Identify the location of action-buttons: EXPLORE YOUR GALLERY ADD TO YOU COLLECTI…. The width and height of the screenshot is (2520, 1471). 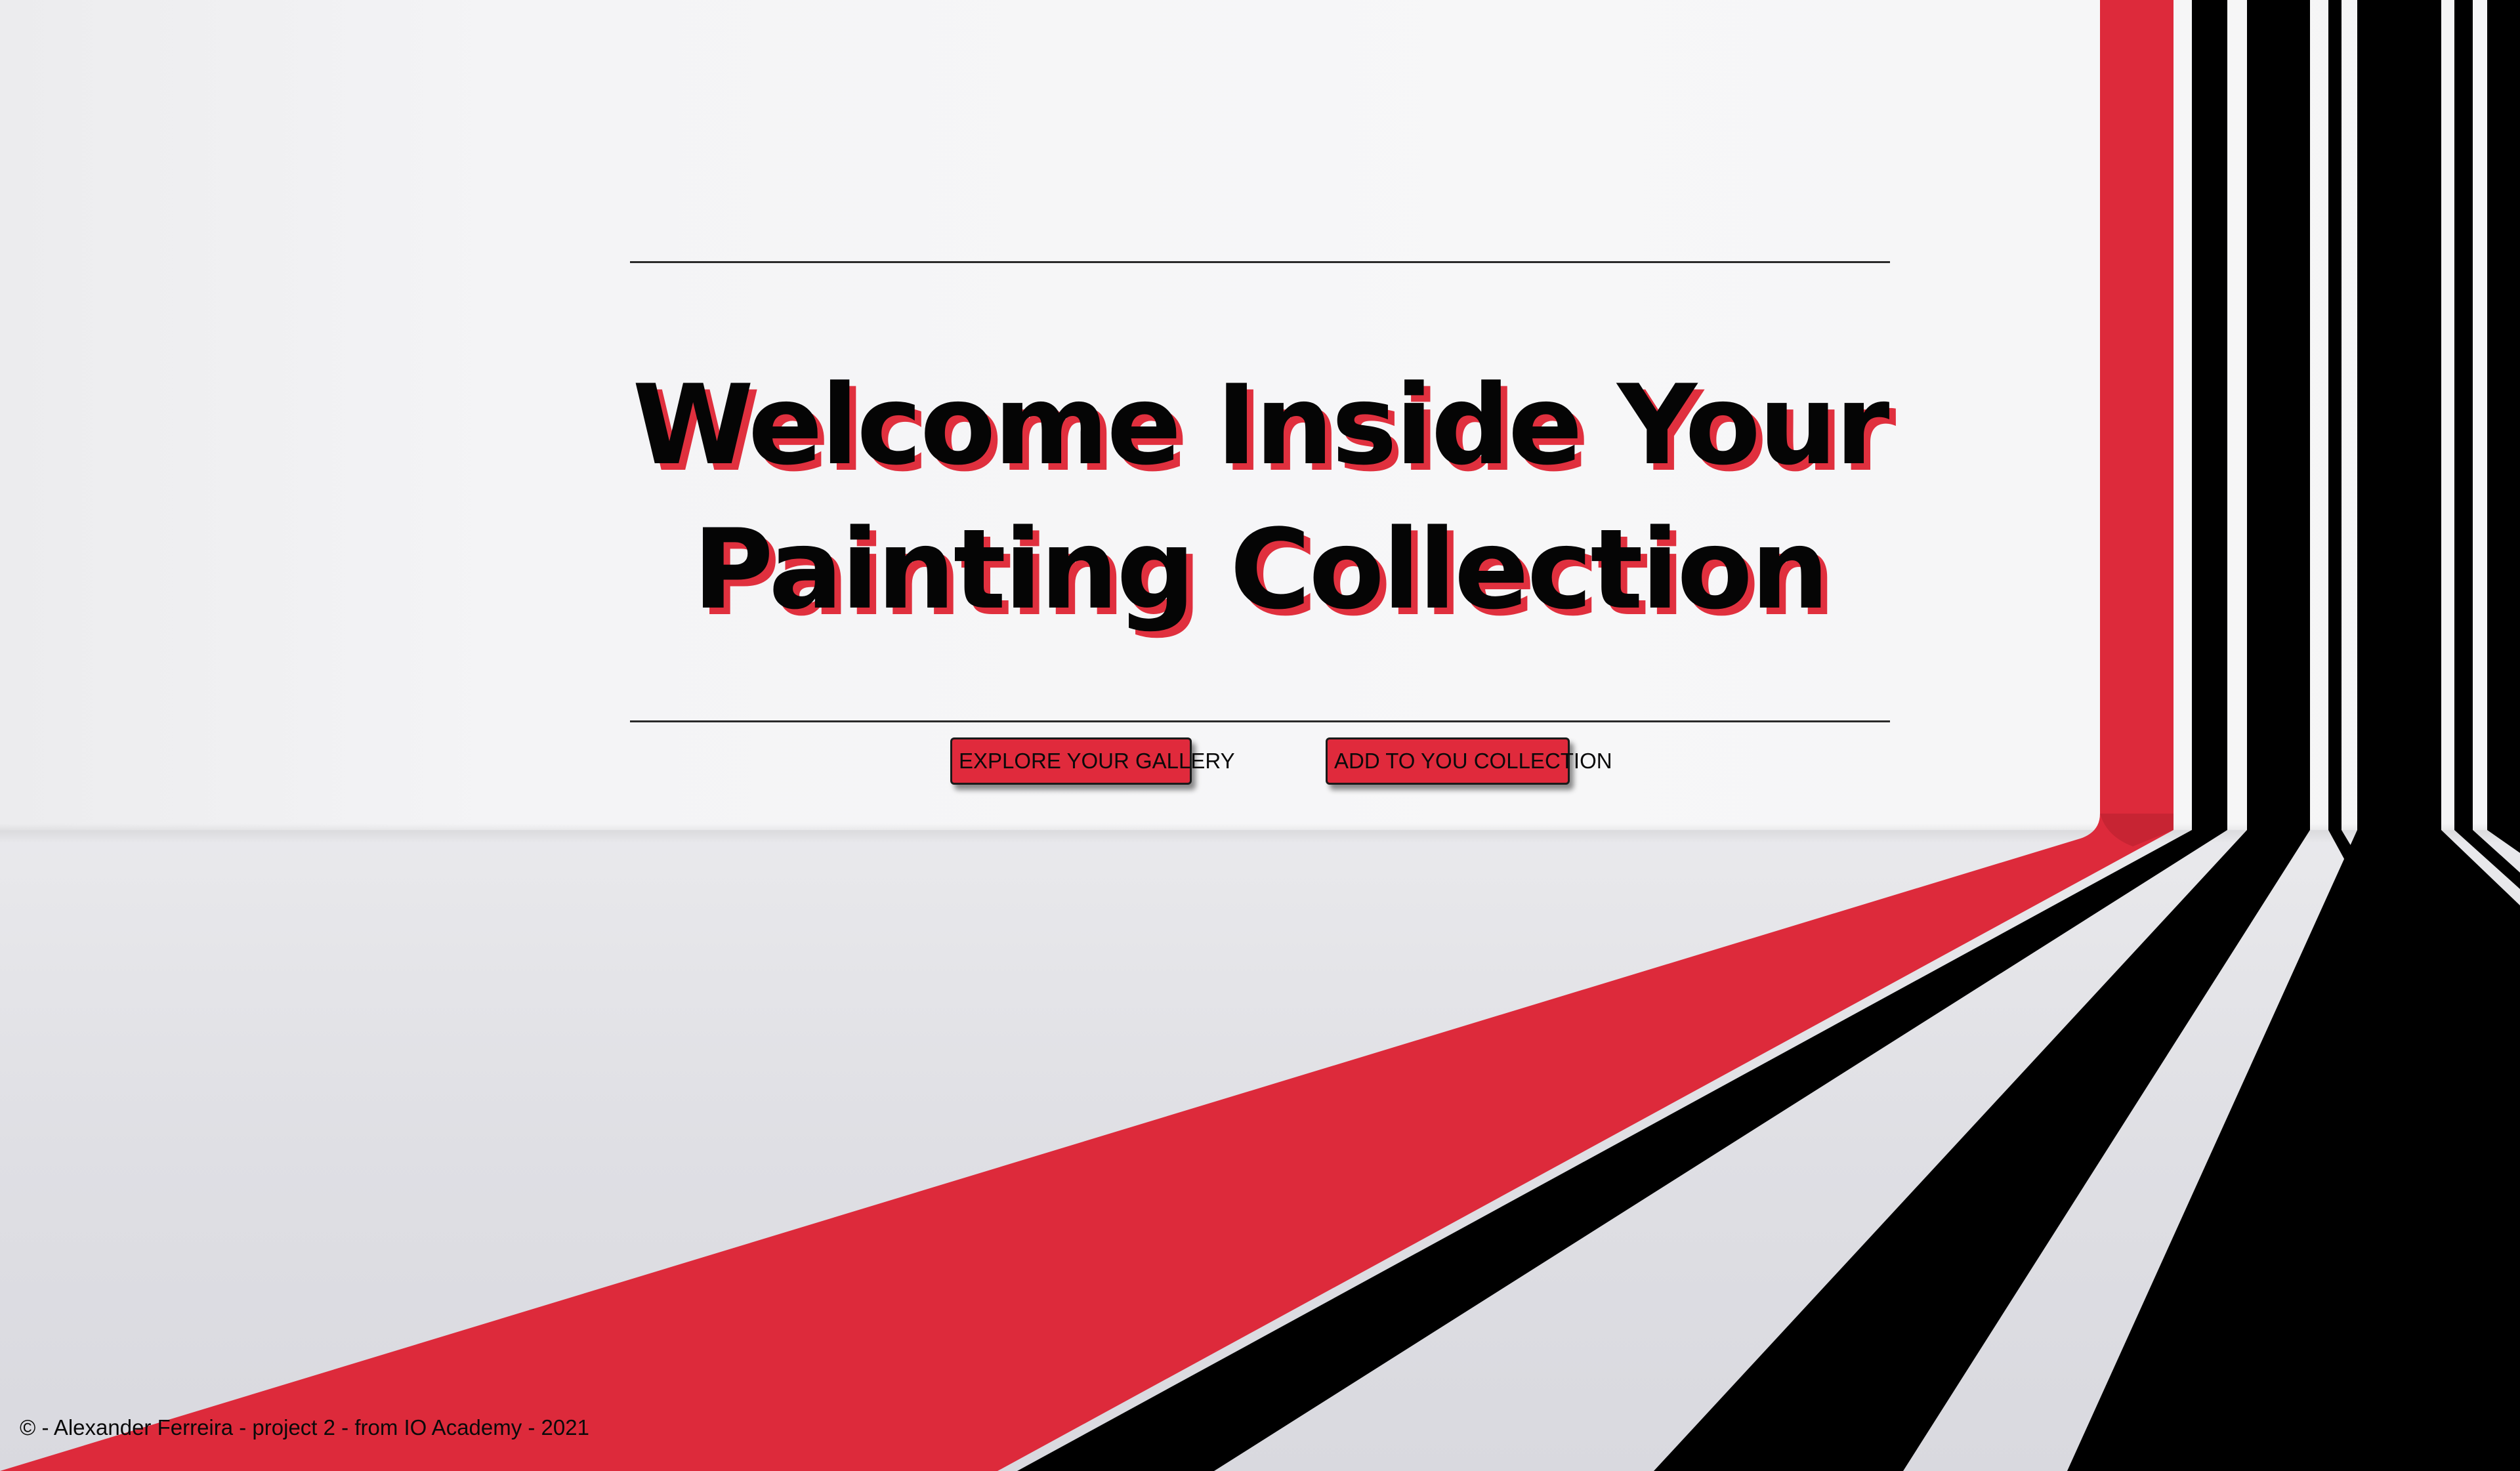
(1260, 763).